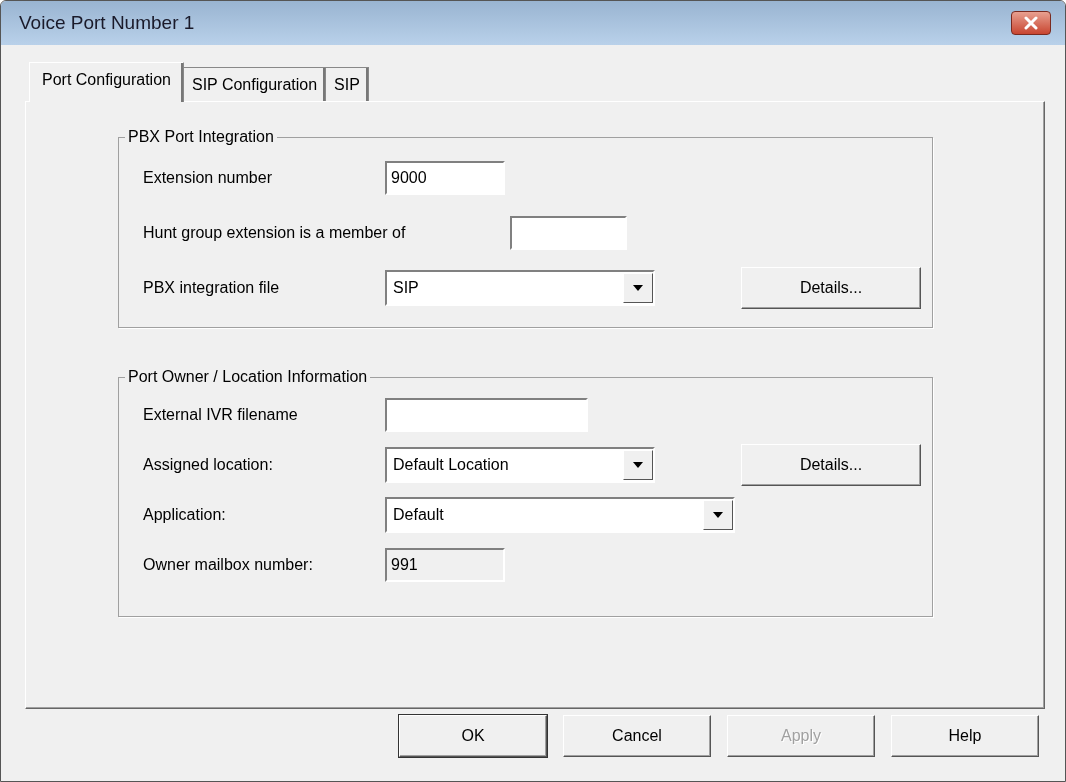  What do you see at coordinates (228, 565) in the screenshot?
I see `field-label: Owner mailbox number:` at bounding box center [228, 565].